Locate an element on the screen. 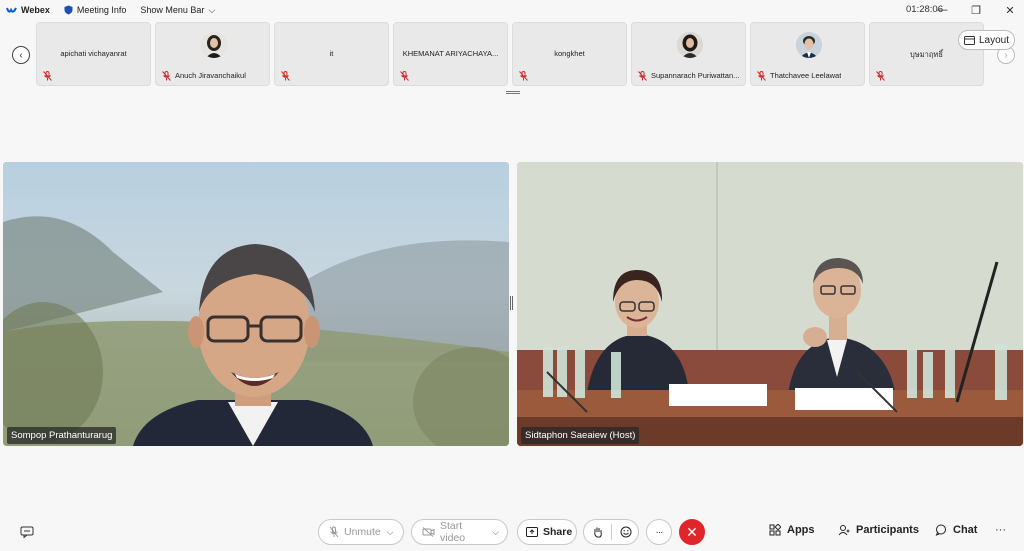 This screenshot has width=1024, height=551. unmute-label: Unmute is located at coordinates (362, 532).